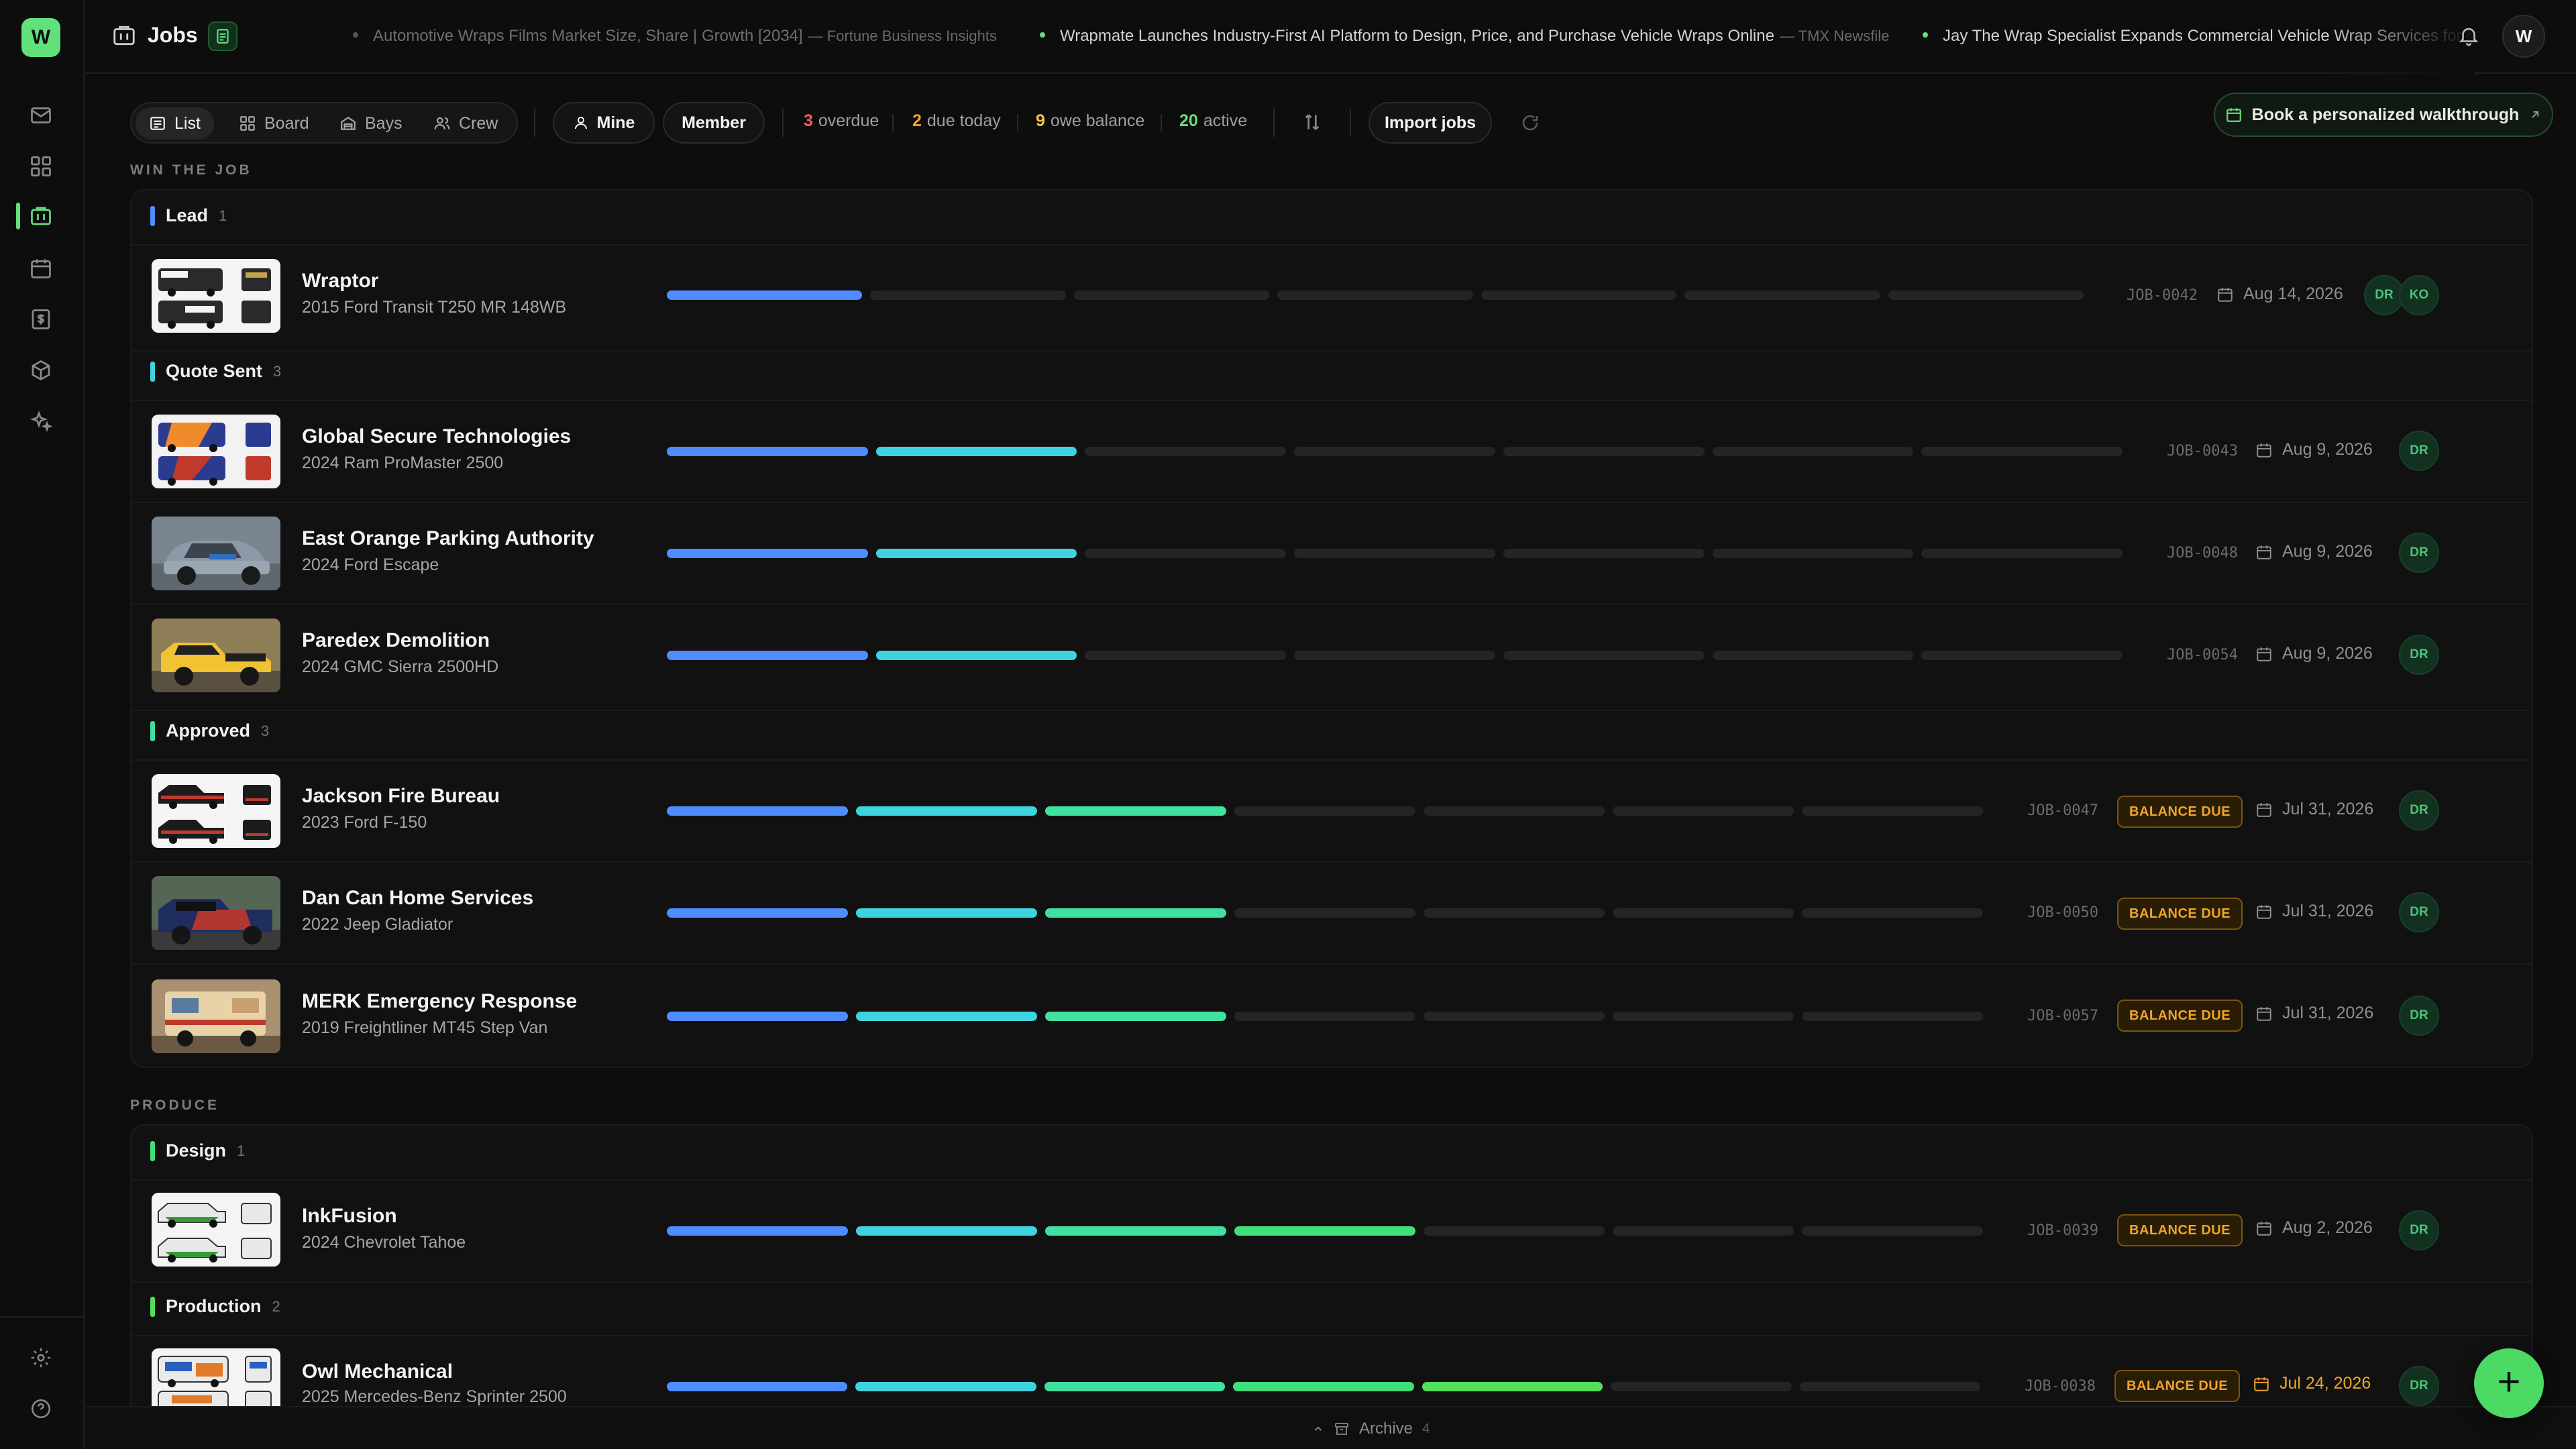 The image size is (2576, 1449). What do you see at coordinates (222, 36) in the screenshot?
I see `sheet-icon` at bounding box center [222, 36].